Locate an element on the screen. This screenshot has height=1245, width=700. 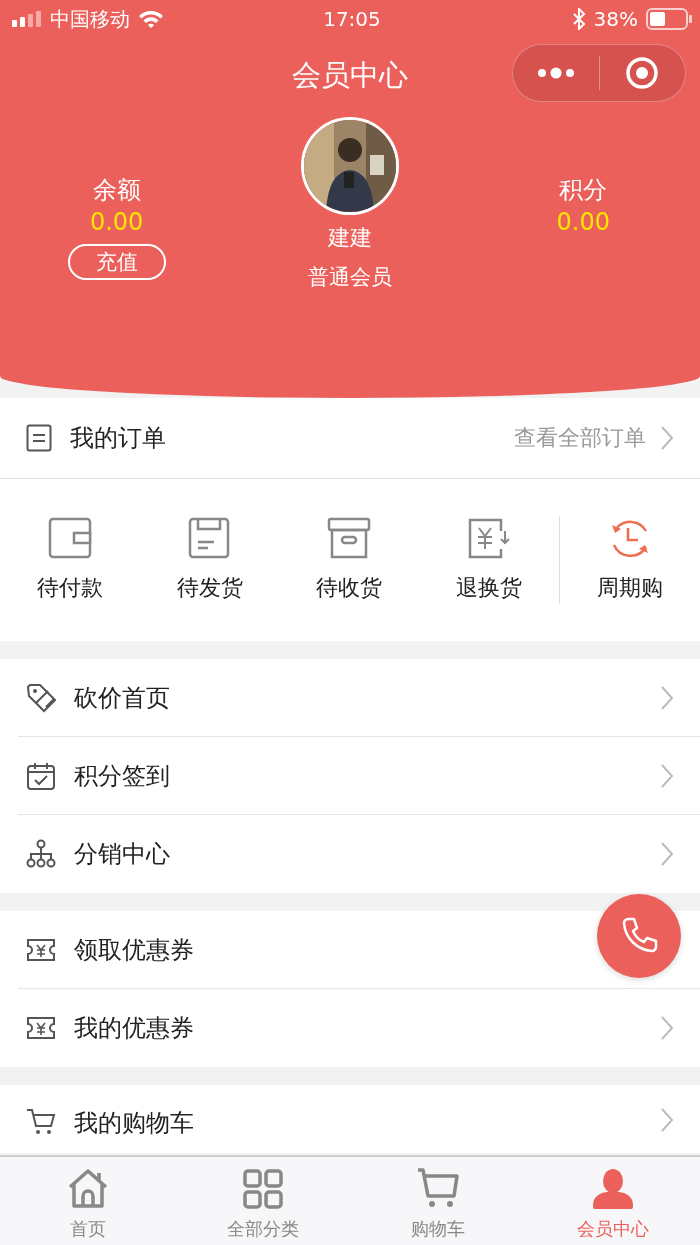
order-status-button: 待付款 is located at coordinates (70, 560).